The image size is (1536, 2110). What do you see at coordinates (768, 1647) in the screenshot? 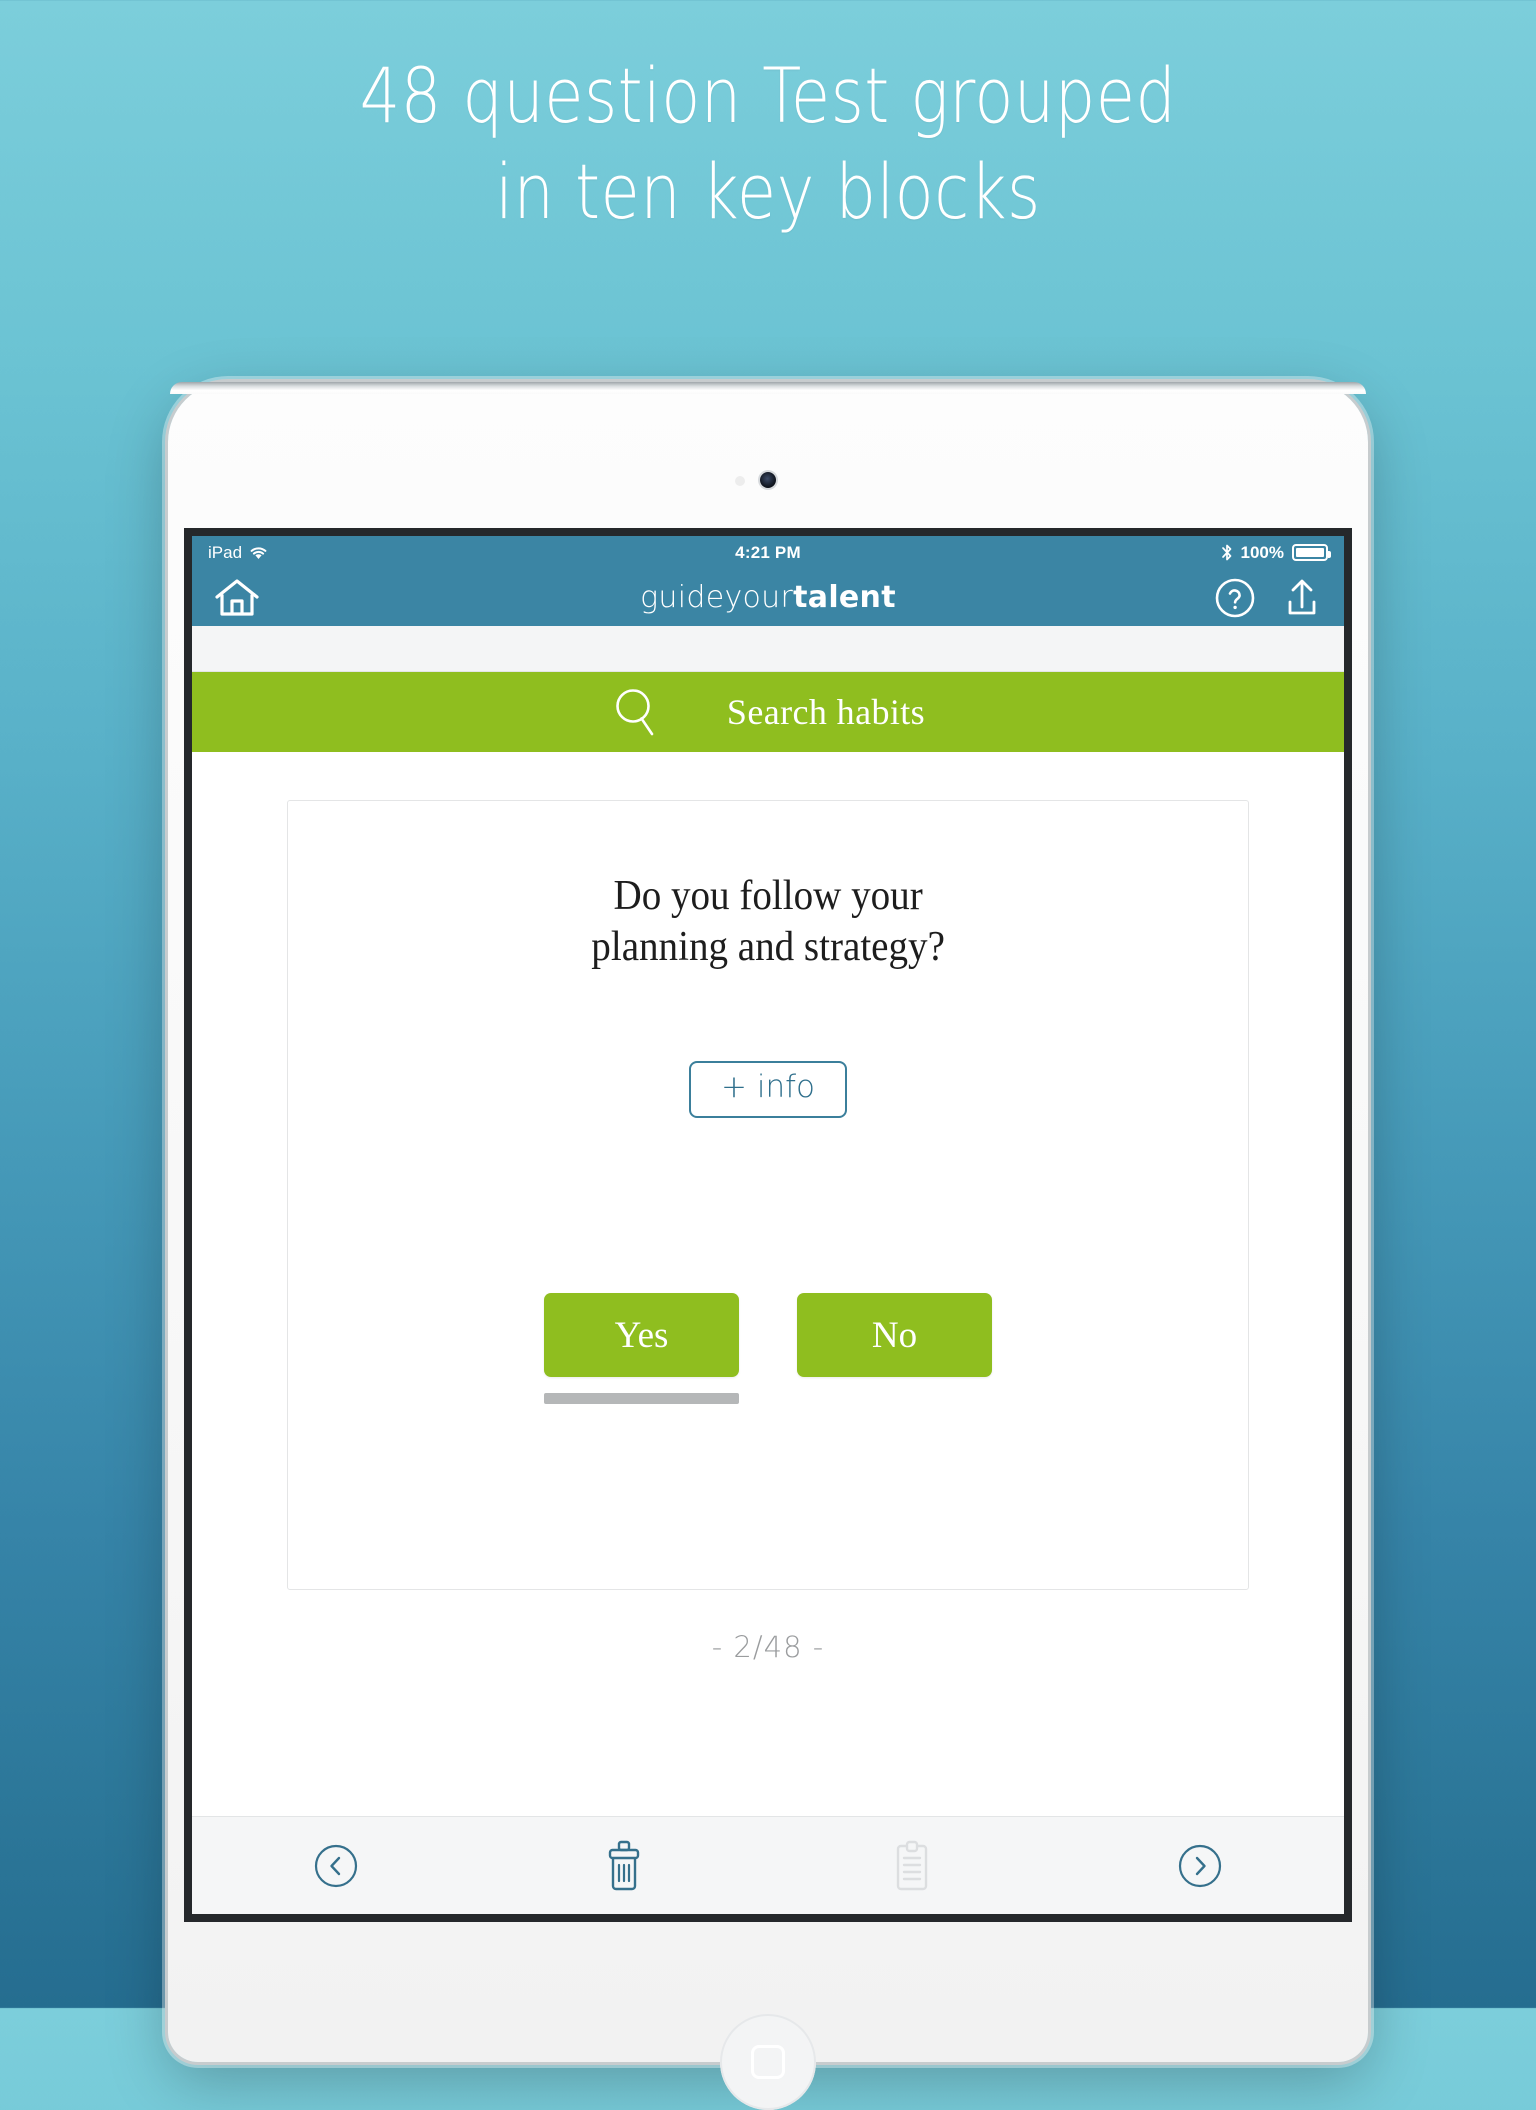
I see `question-counter: - 2/48 -` at bounding box center [768, 1647].